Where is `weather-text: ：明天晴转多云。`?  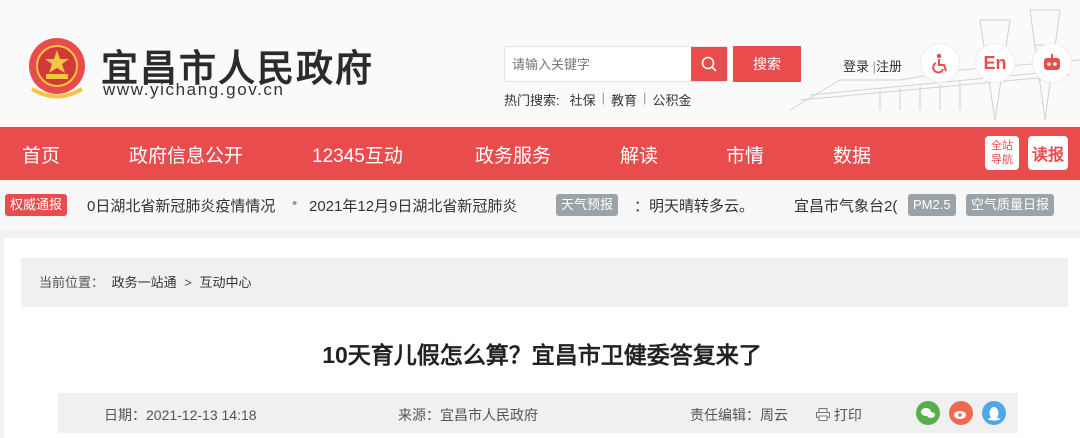 weather-text: ：明天晴转多云。 is located at coordinates (694, 206).